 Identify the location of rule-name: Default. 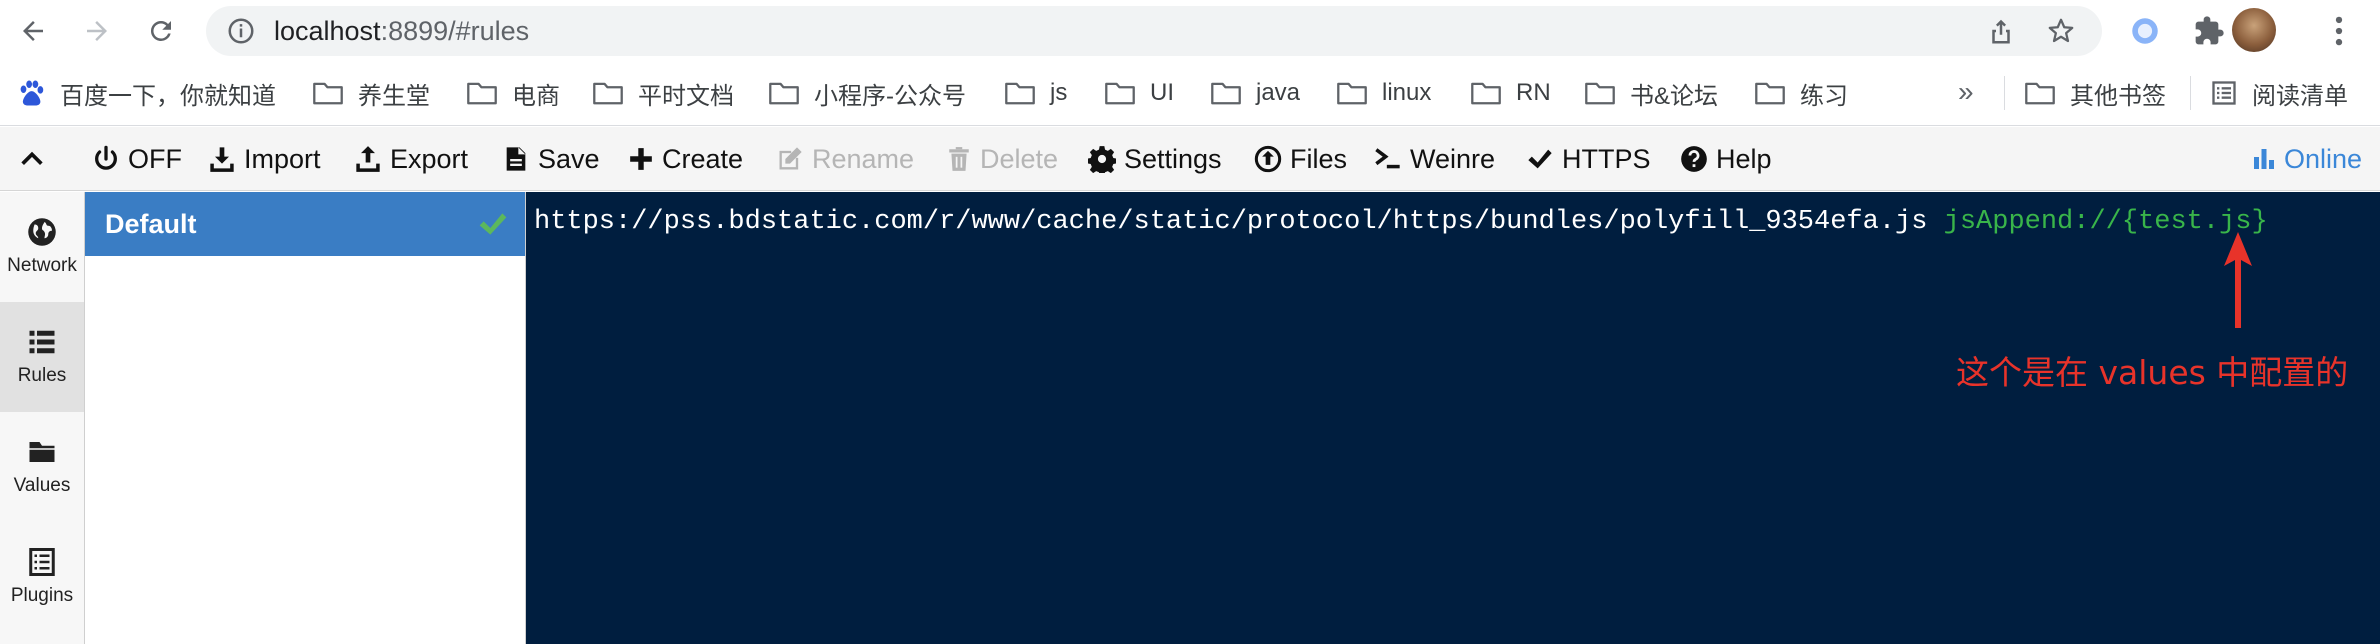
(151, 223).